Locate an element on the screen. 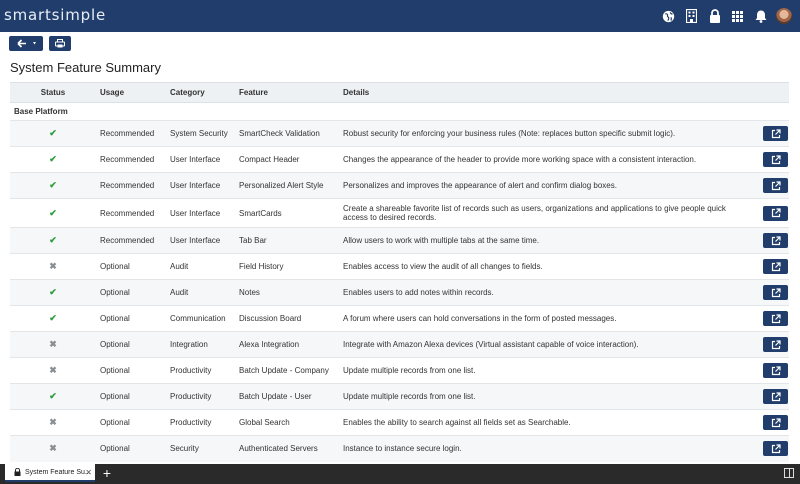 This screenshot has height=484, width=800. tab-system-feature-summary: System Feature Su... ✕ is located at coordinates (50, 473).